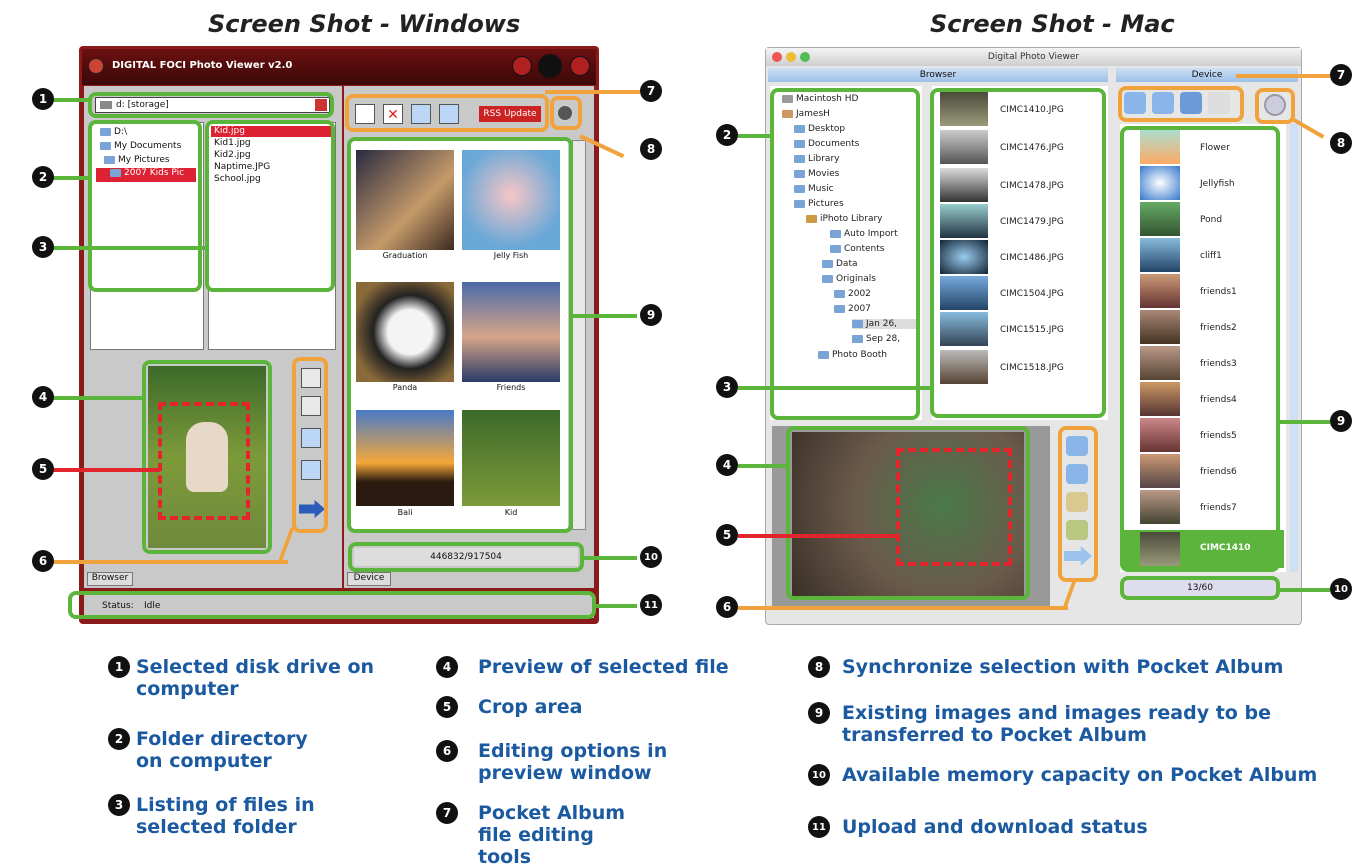  Describe the element at coordinates (819, 667) in the screenshot. I see `legend-badge: 8` at that location.